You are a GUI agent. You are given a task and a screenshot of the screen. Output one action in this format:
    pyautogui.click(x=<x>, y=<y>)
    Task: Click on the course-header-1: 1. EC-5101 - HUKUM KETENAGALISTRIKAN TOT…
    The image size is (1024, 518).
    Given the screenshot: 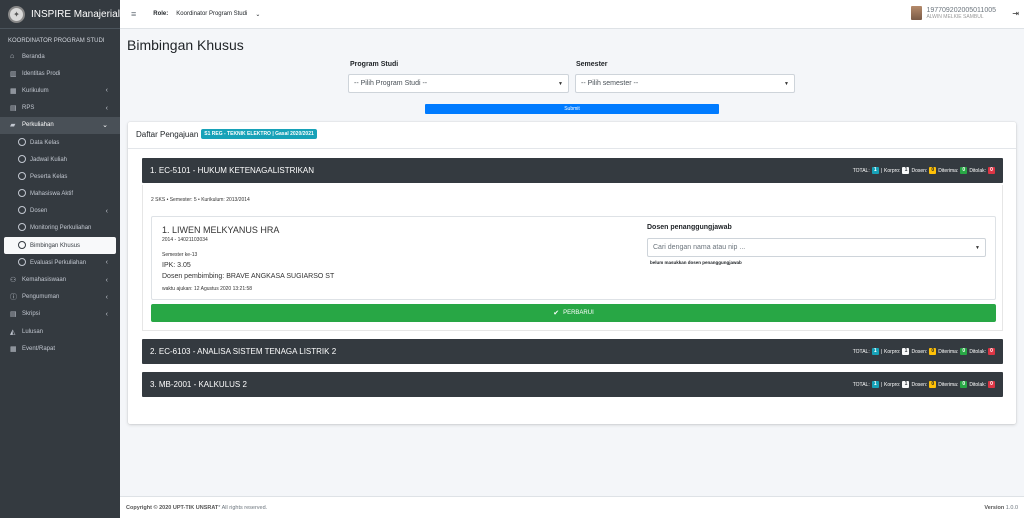 What is the action you would take?
    pyautogui.click(x=572, y=170)
    